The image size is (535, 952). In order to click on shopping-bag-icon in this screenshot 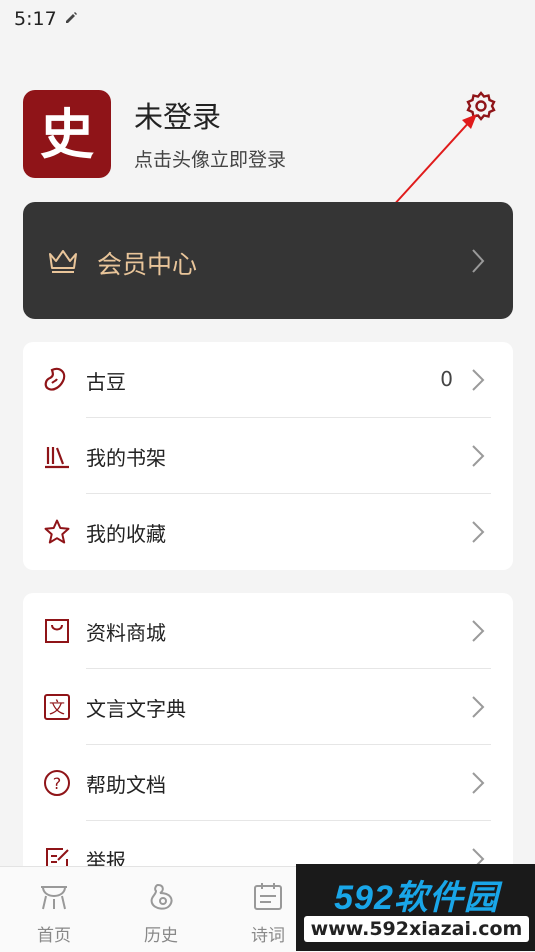, I will do `click(57, 631)`.